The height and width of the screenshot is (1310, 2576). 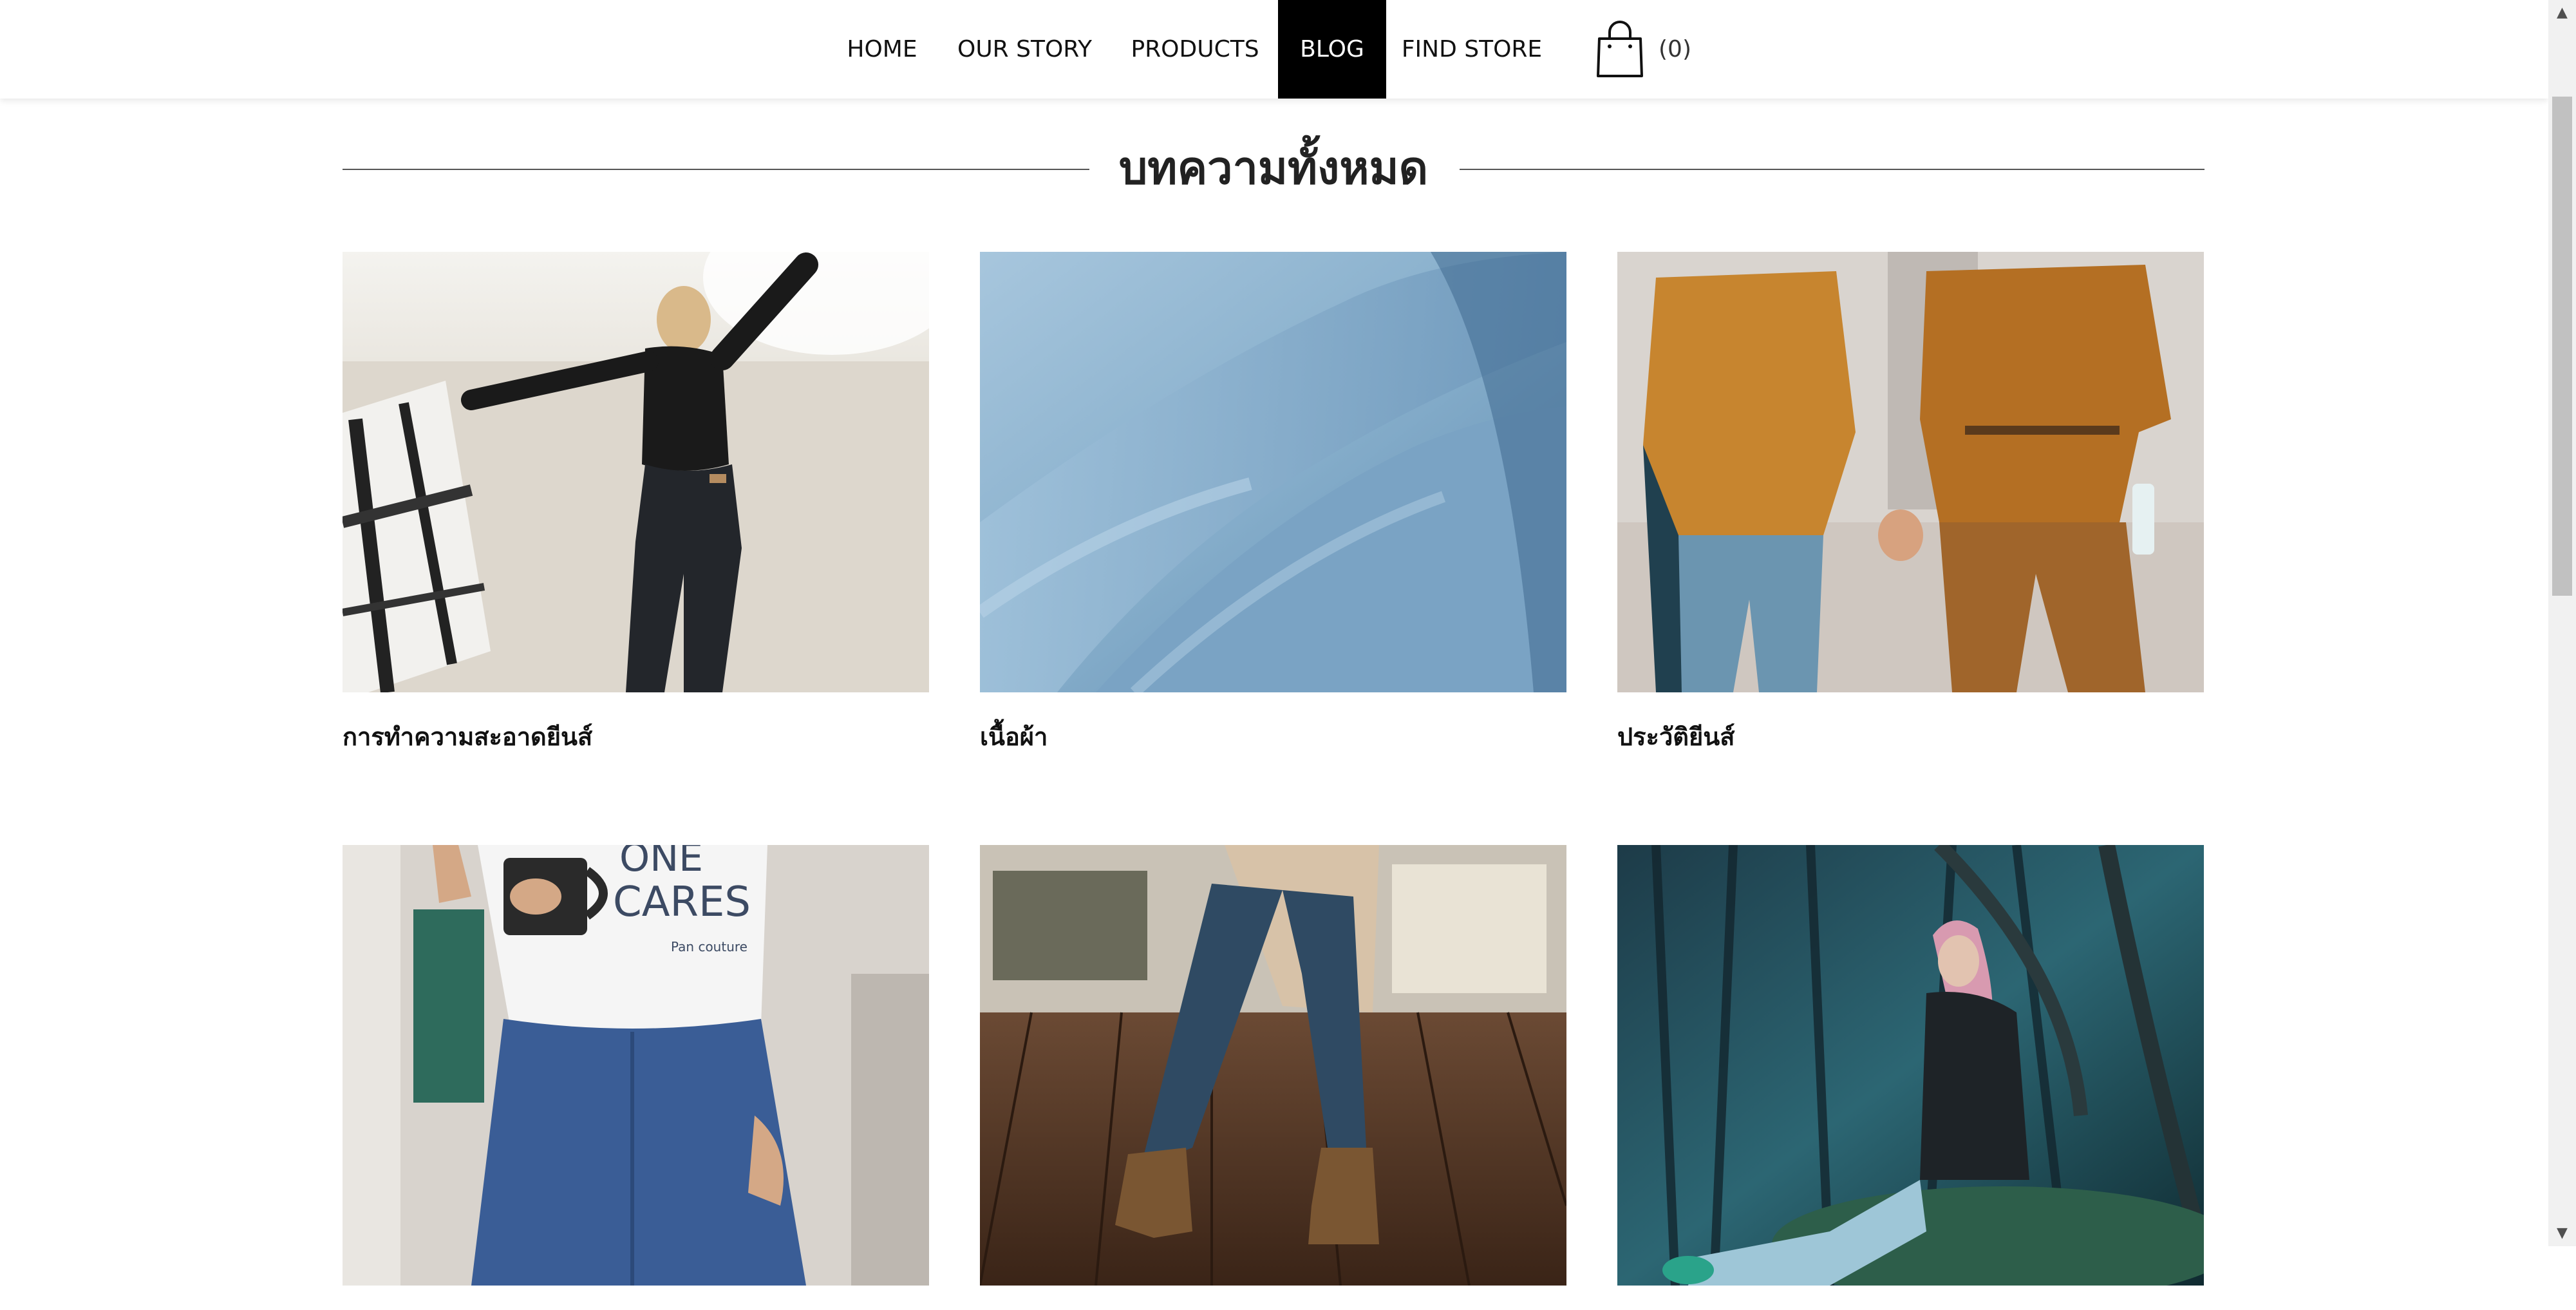 I want to click on article-card: เนื้อผ้า, so click(x=1273, y=504).